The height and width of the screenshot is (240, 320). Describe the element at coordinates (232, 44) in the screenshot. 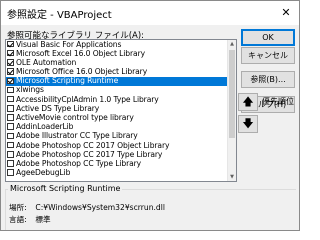

I see `scroll-up-icon: ▲` at that location.